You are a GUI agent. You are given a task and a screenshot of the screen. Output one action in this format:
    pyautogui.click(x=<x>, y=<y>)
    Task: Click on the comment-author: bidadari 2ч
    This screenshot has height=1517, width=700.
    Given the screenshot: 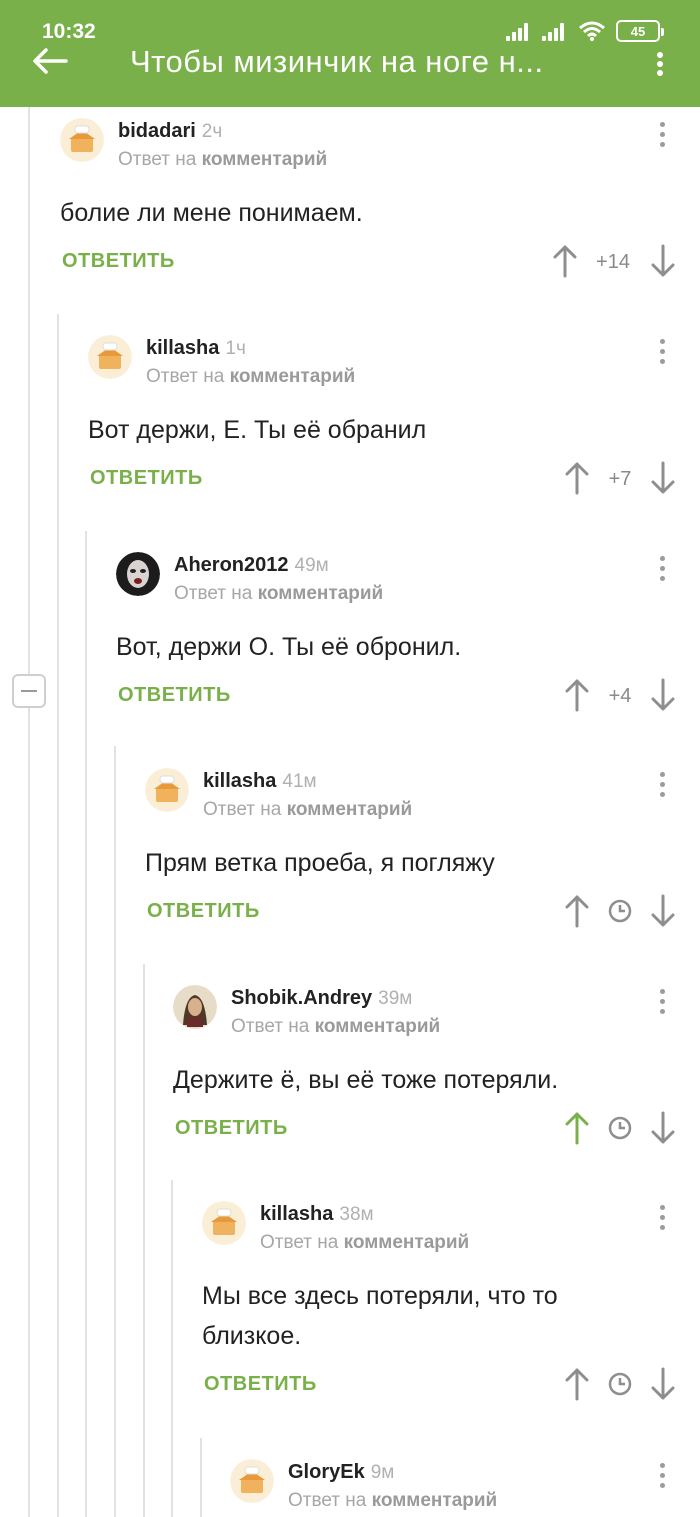 What is the action you would take?
    pyautogui.click(x=170, y=131)
    